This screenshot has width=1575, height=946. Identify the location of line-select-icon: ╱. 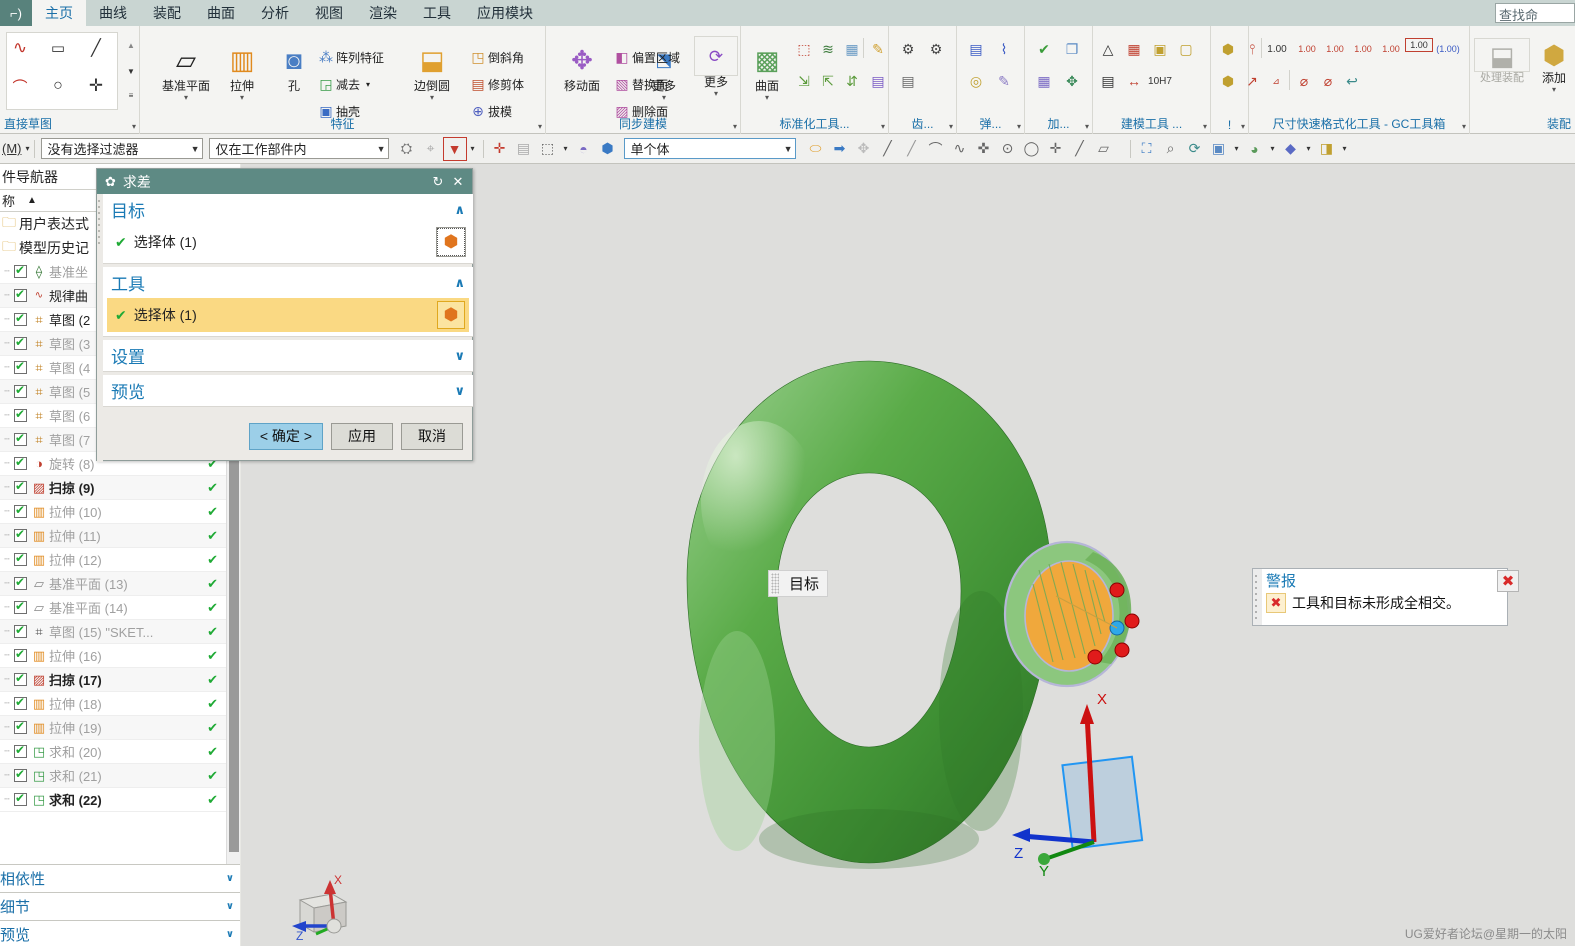
(888, 149).